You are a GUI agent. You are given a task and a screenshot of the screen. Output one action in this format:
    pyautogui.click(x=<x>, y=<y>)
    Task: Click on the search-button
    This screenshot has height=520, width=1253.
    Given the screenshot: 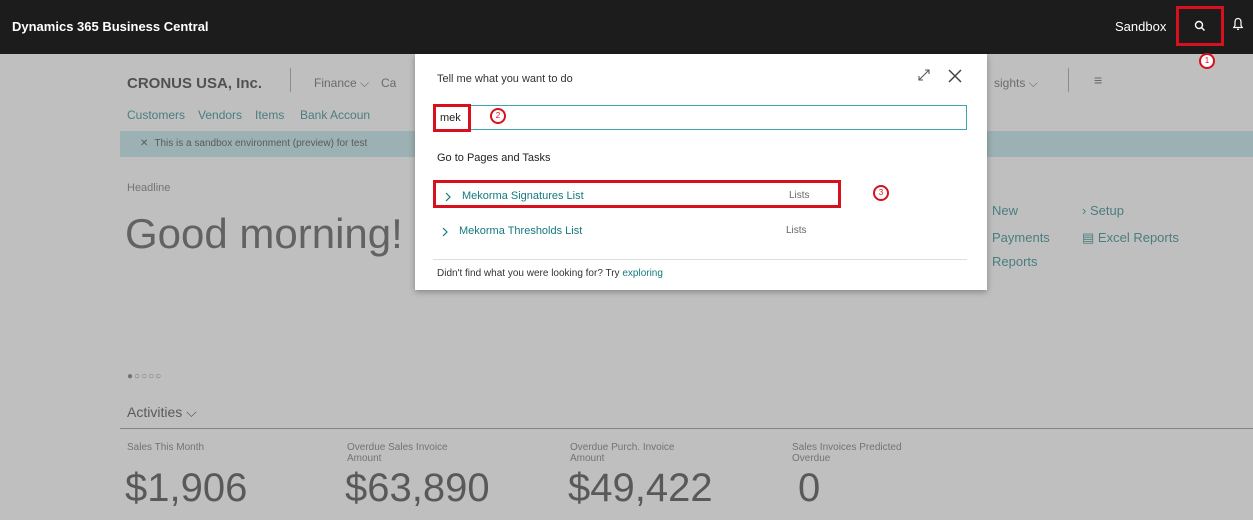 What is the action you would take?
    pyautogui.click(x=1200, y=26)
    